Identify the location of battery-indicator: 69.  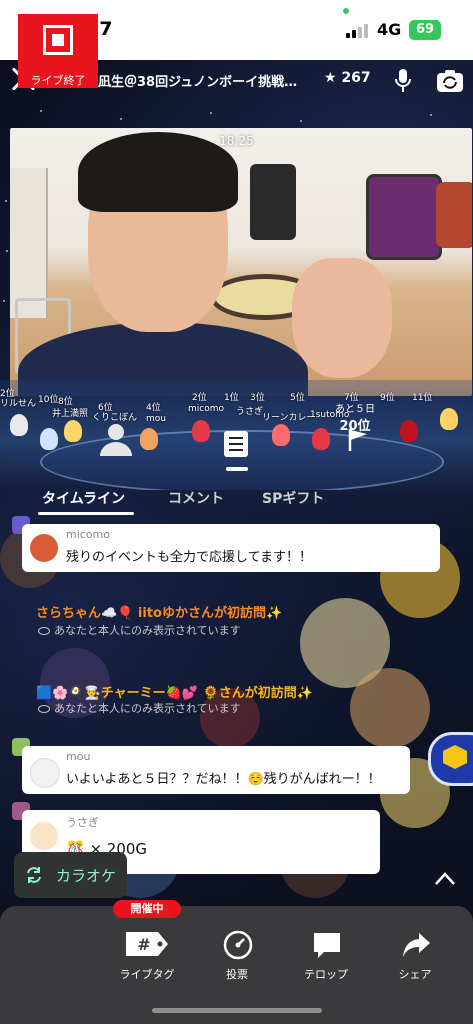
(425, 30).